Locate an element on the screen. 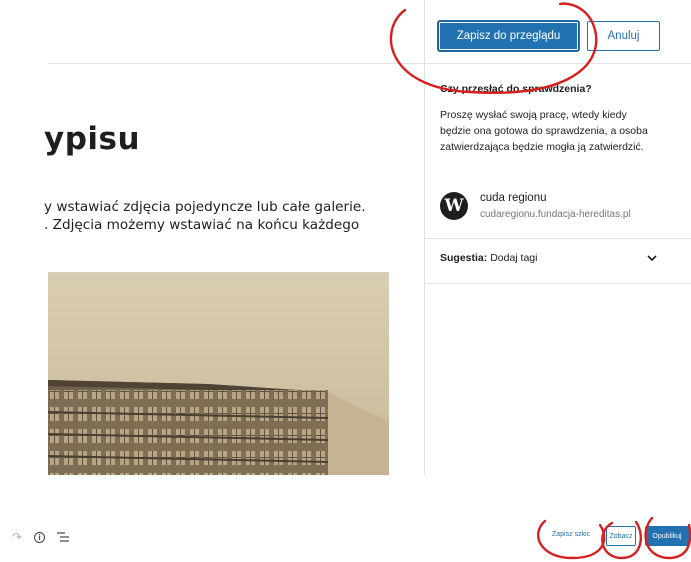  editor-header-divider is located at coordinates (236, 63).